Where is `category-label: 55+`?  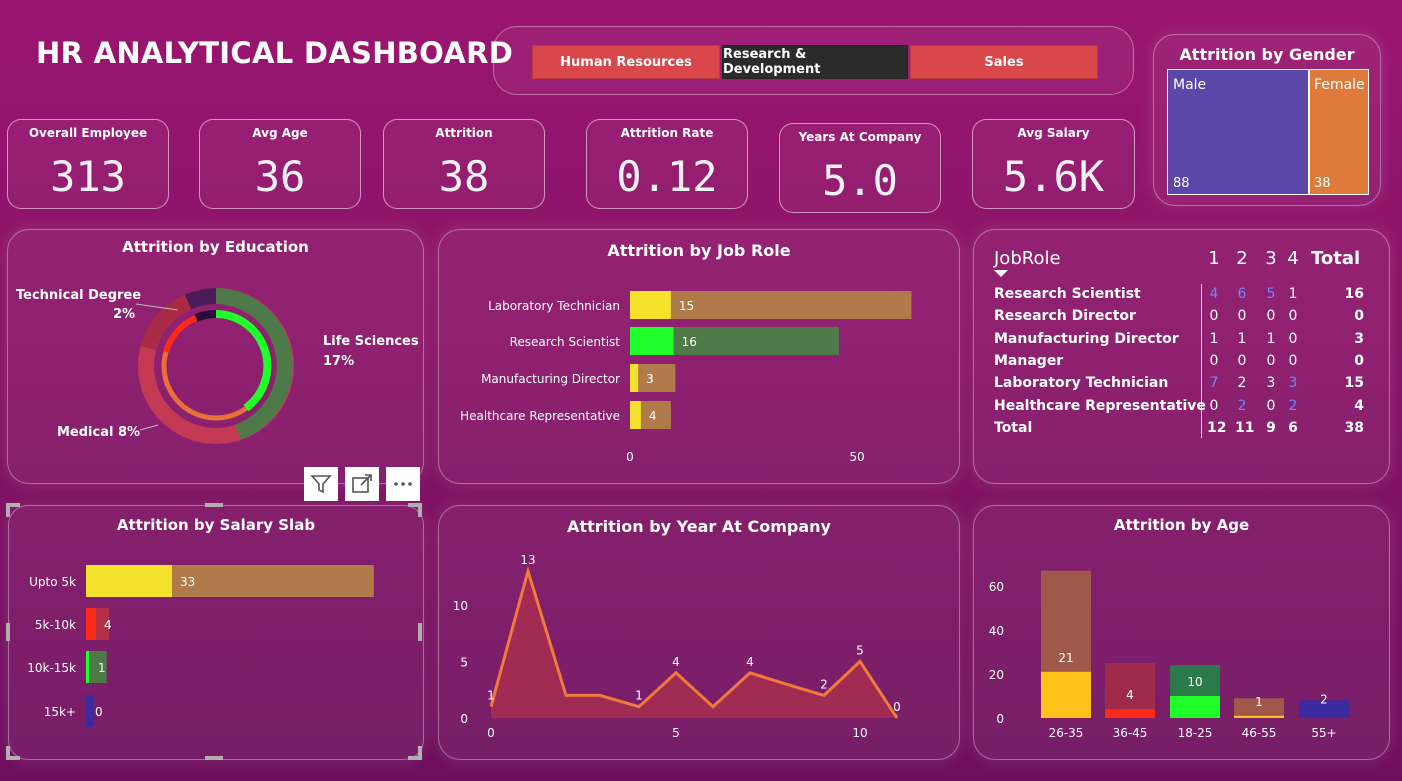 category-label: 55+ is located at coordinates (1323, 733).